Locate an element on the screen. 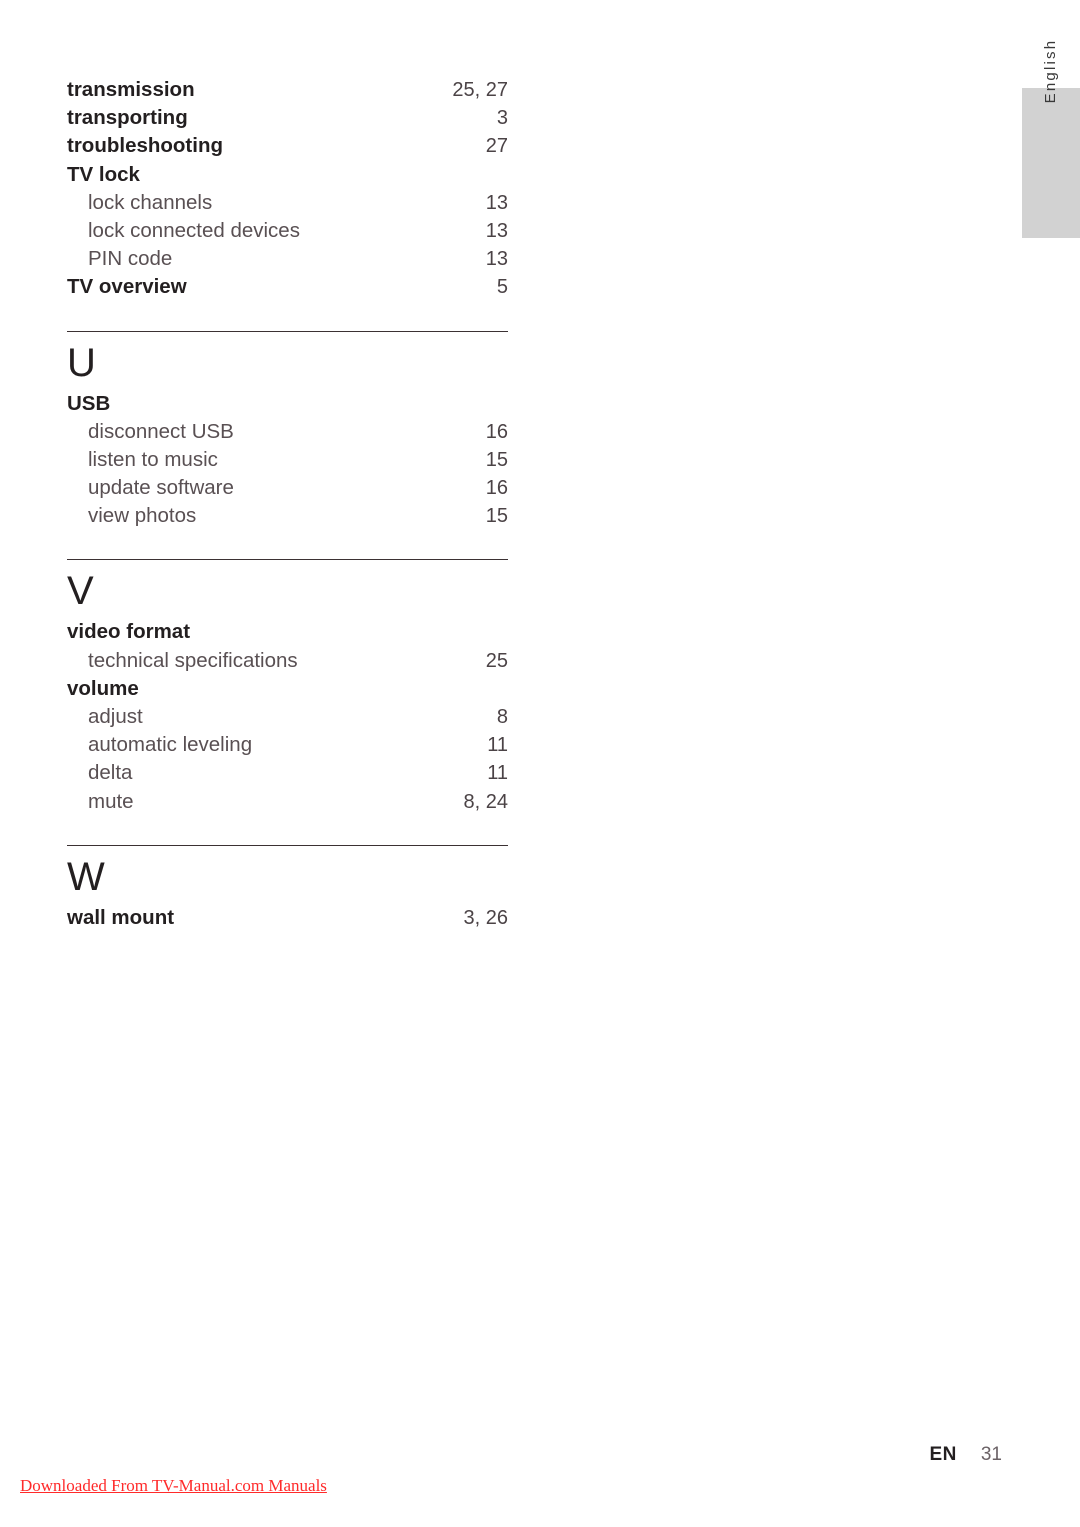 This screenshot has height=1527, width=1080. page-footer: EN 31 is located at coordinates (965, 1455).